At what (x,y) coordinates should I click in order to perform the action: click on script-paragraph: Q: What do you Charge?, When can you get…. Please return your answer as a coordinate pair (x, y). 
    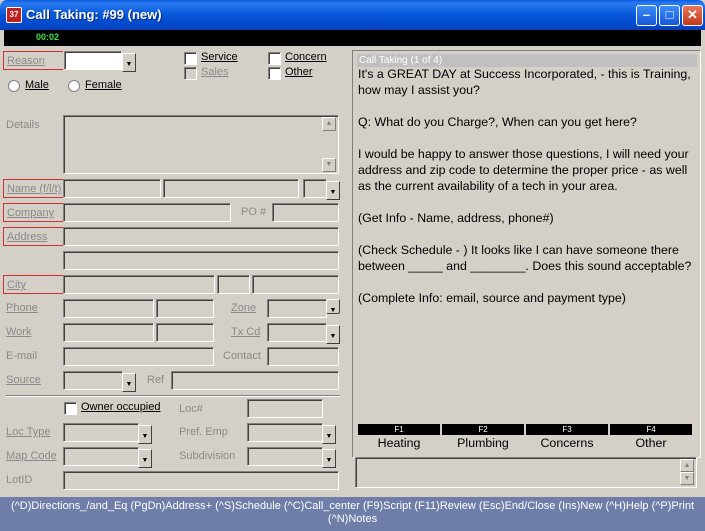
    Looking at the image, I should click on (497, 122).